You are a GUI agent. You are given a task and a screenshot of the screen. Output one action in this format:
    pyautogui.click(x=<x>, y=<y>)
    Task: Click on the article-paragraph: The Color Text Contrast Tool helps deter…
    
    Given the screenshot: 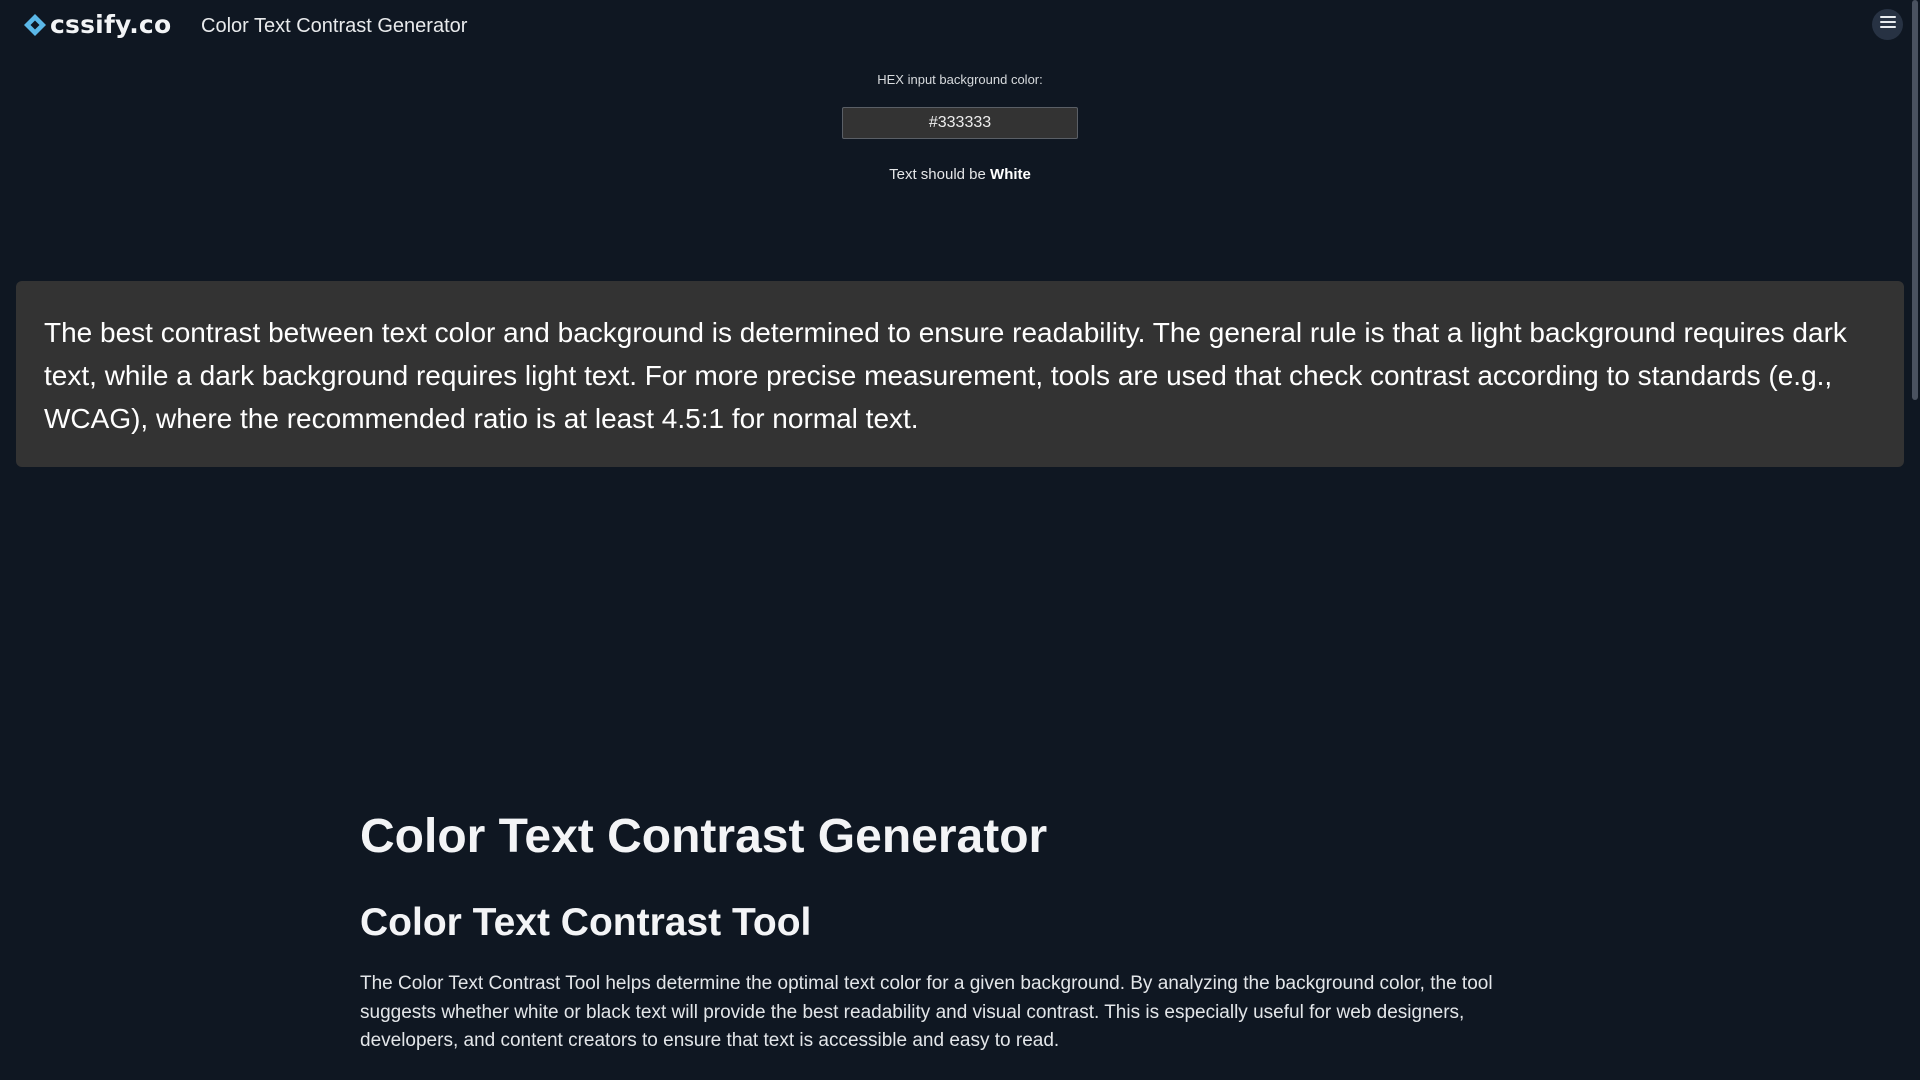 What is the action you would take?
    pyautogui.click(x=926, y=1012)
    